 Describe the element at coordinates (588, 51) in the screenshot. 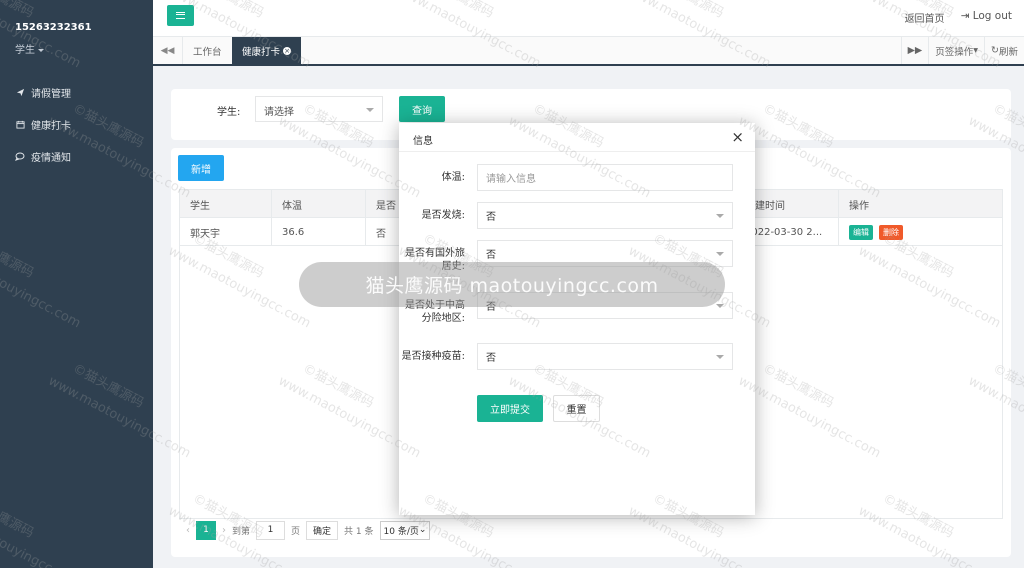

I see `tabs-bar: ◀◀ 工作台 健康打卡 × ▶▶ 页签操作 ▾ ↻ 刷新` at that location.